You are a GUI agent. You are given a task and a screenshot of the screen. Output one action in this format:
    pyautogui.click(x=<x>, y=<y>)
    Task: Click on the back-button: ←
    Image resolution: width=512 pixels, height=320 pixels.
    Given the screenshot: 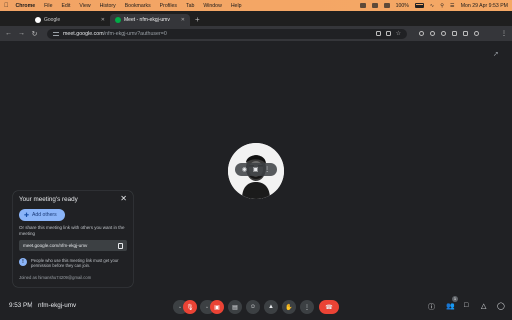 What is the action you would take?
    pyautogui.click(x=8, y=33)
    